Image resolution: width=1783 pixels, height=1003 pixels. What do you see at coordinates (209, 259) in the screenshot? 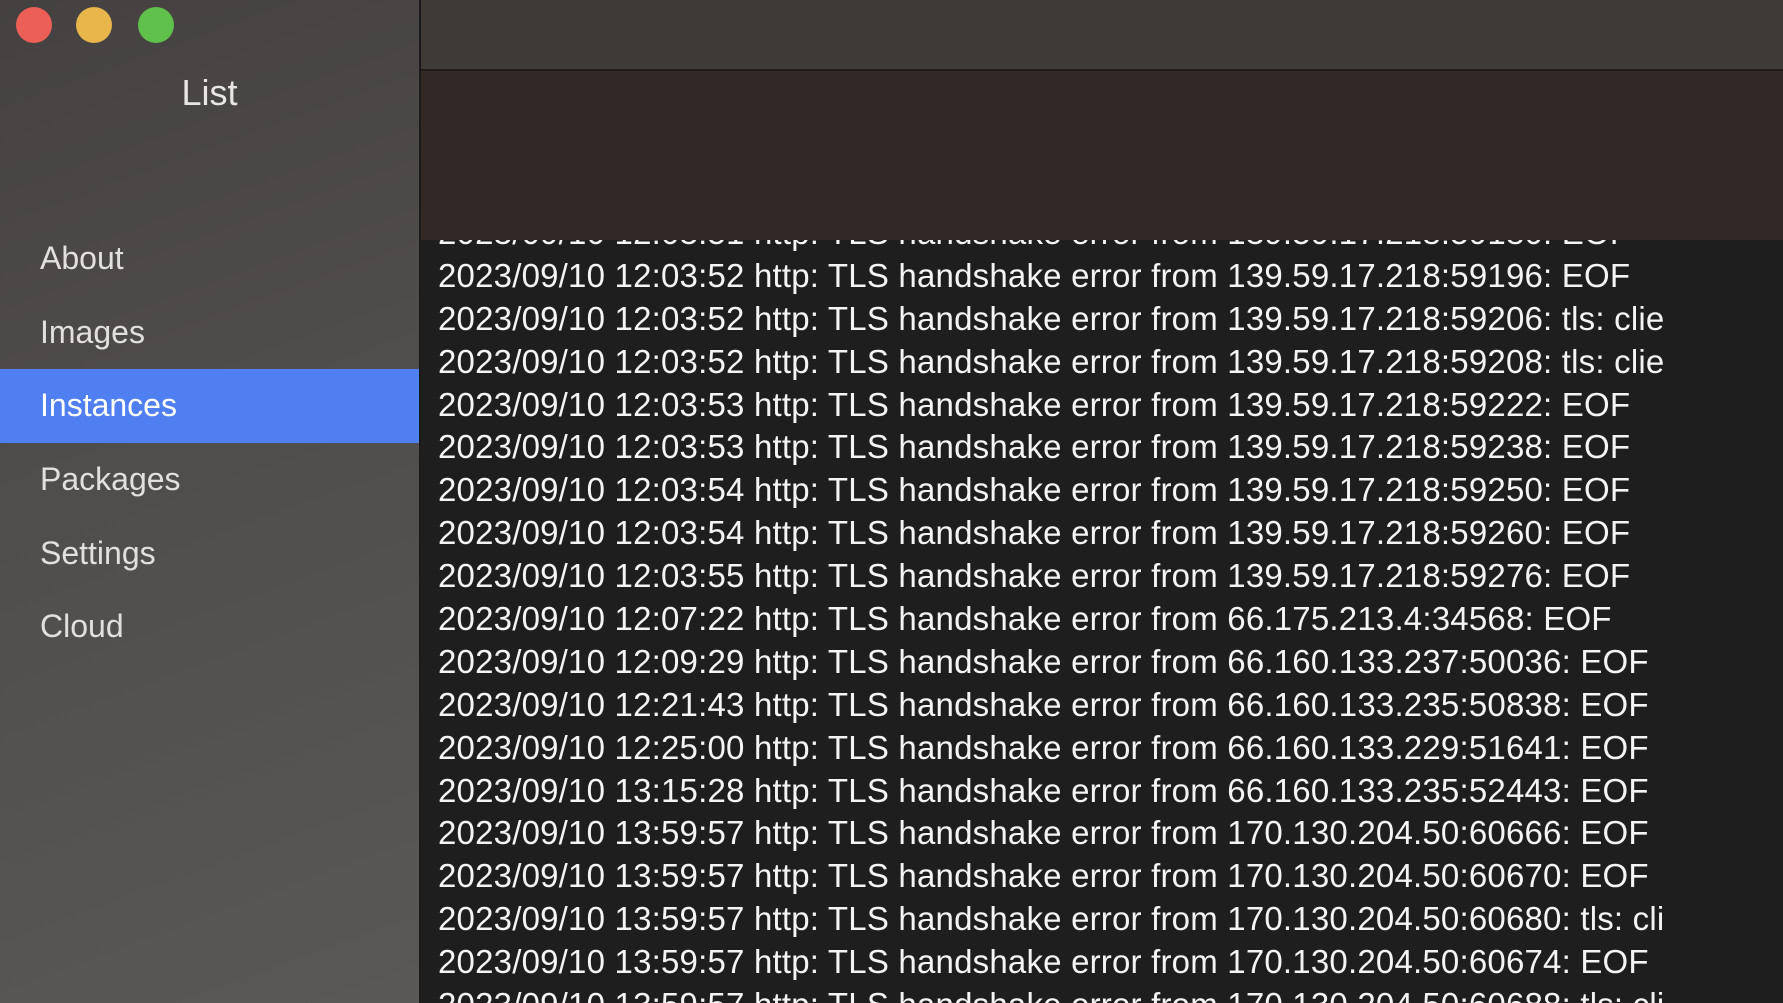
I see `sidebar-item-about: About` at bounding box center [209, 259].